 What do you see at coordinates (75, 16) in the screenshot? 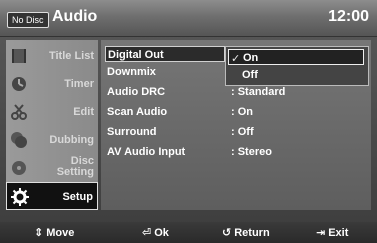
I see `page-title: Audio` at bounding box center [75, 16].